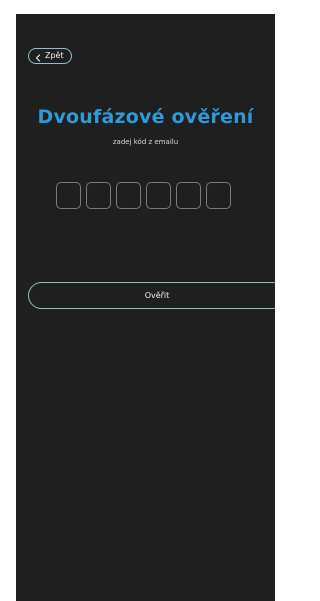 This screenshot has height=601, width=320. I want to click on verify-button-label: Ověřit, so click(157, 295).